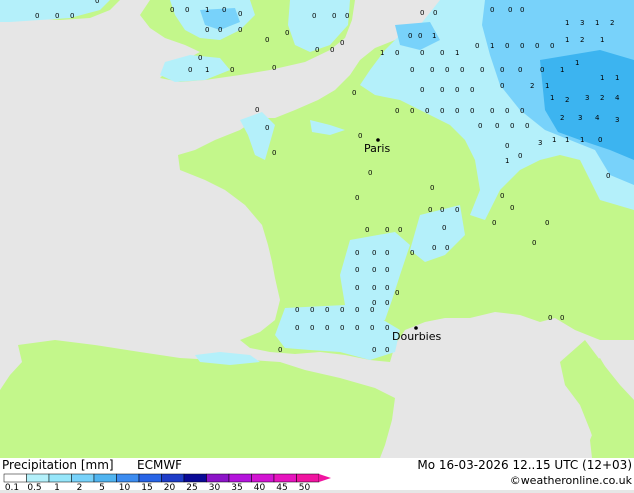 The image size is (634, 493). I want to click on legend-tick-label: 20, so click(169, 488).